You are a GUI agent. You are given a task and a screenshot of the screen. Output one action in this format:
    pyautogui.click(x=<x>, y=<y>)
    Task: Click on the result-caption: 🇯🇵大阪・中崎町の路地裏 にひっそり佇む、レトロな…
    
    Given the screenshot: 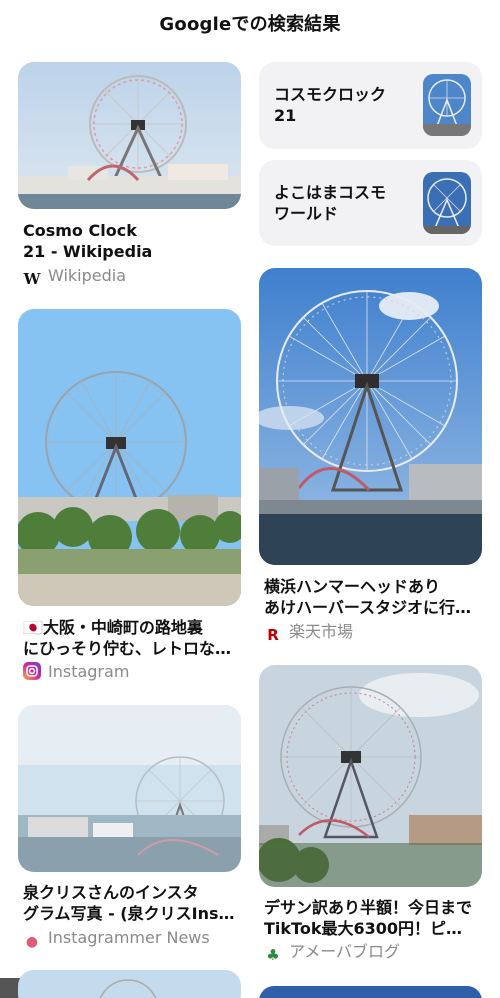 What is the action you would take?
    pyautogui.click(x=133, y=638)
    